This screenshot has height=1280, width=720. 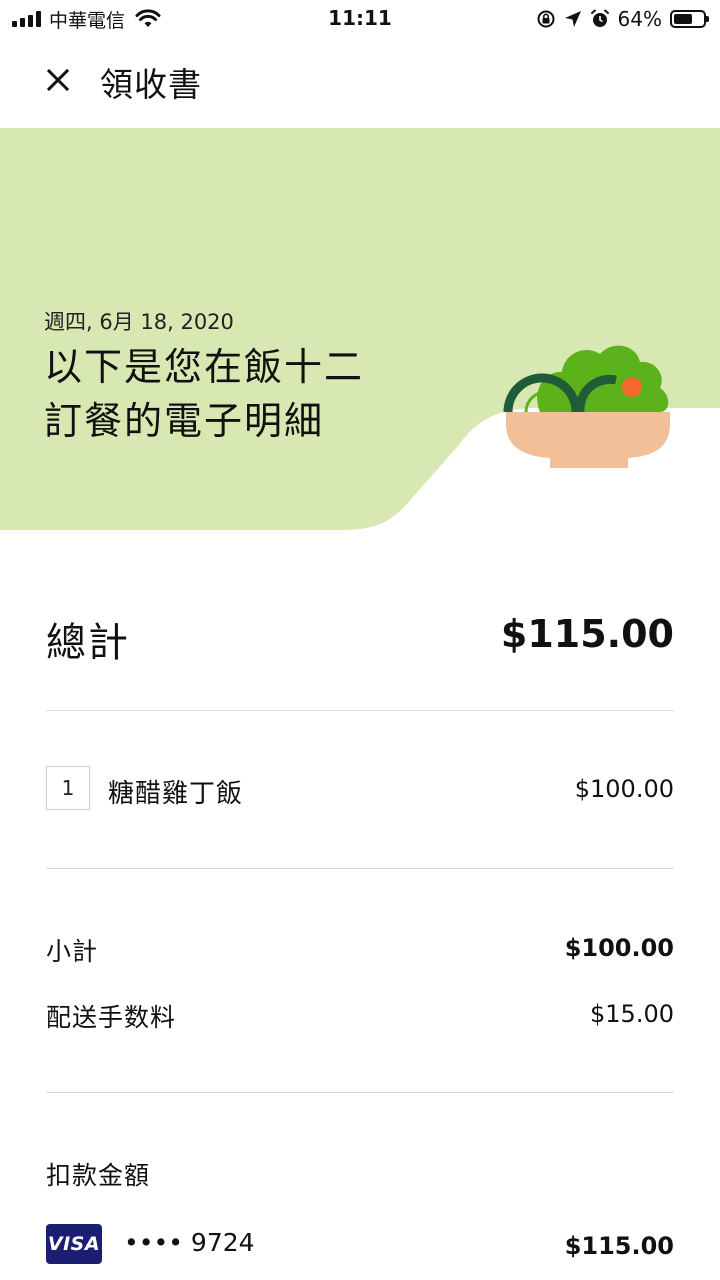 I want to click on total-label: 總計, so click(x=88, y=643).